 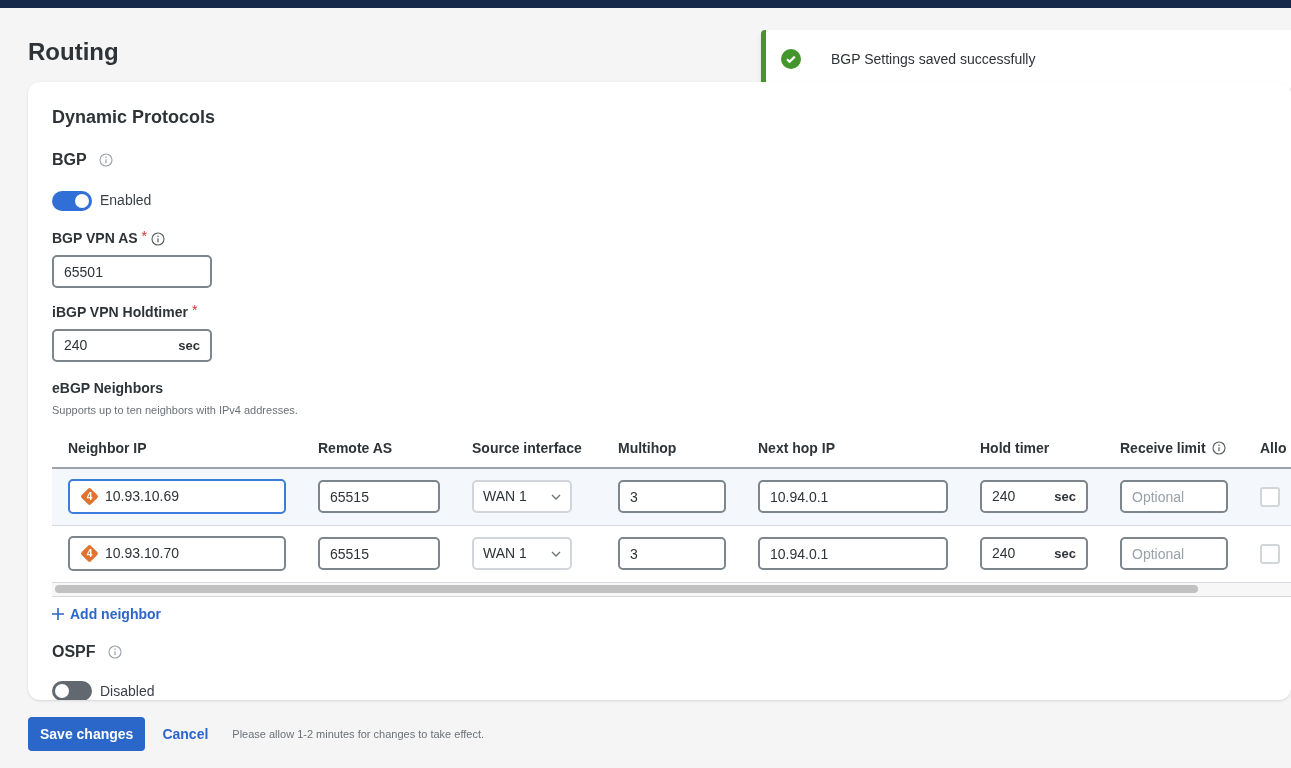 What do you see at coordinates (177, 553) in the screenshot?
I see `ip-field: 4 10.93.10.70` at bounding box center [177, 553].